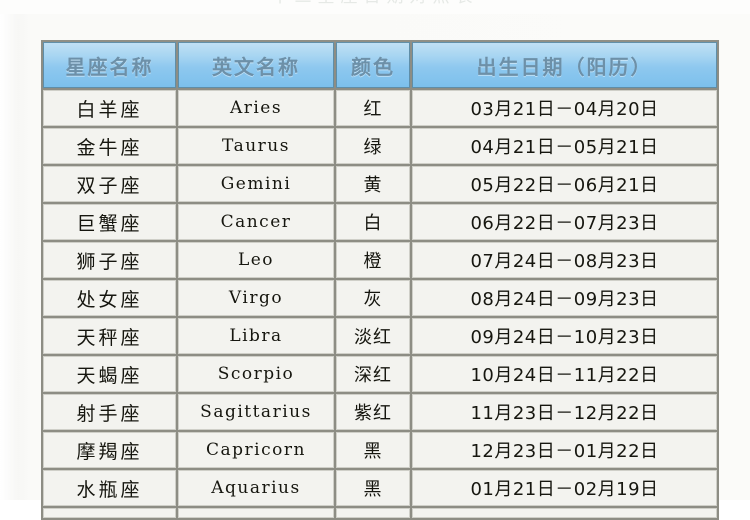 The image size is (750, 520). I want to click on column-header-en-name: 英文名称, so click(256, 65).